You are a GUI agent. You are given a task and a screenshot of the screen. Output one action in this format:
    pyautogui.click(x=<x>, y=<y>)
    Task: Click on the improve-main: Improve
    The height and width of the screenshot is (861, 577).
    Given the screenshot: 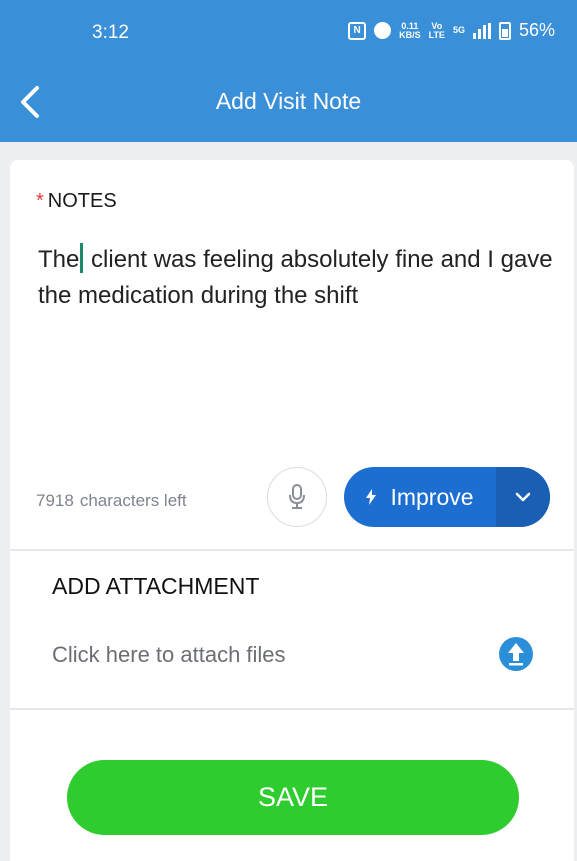 What is the action you would take?
    pyautogui.click(x=420, y=497)
    